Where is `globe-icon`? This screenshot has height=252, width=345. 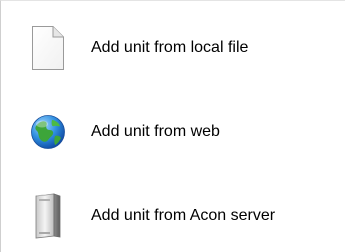 globe-icon is located at coordinates (48, 132).